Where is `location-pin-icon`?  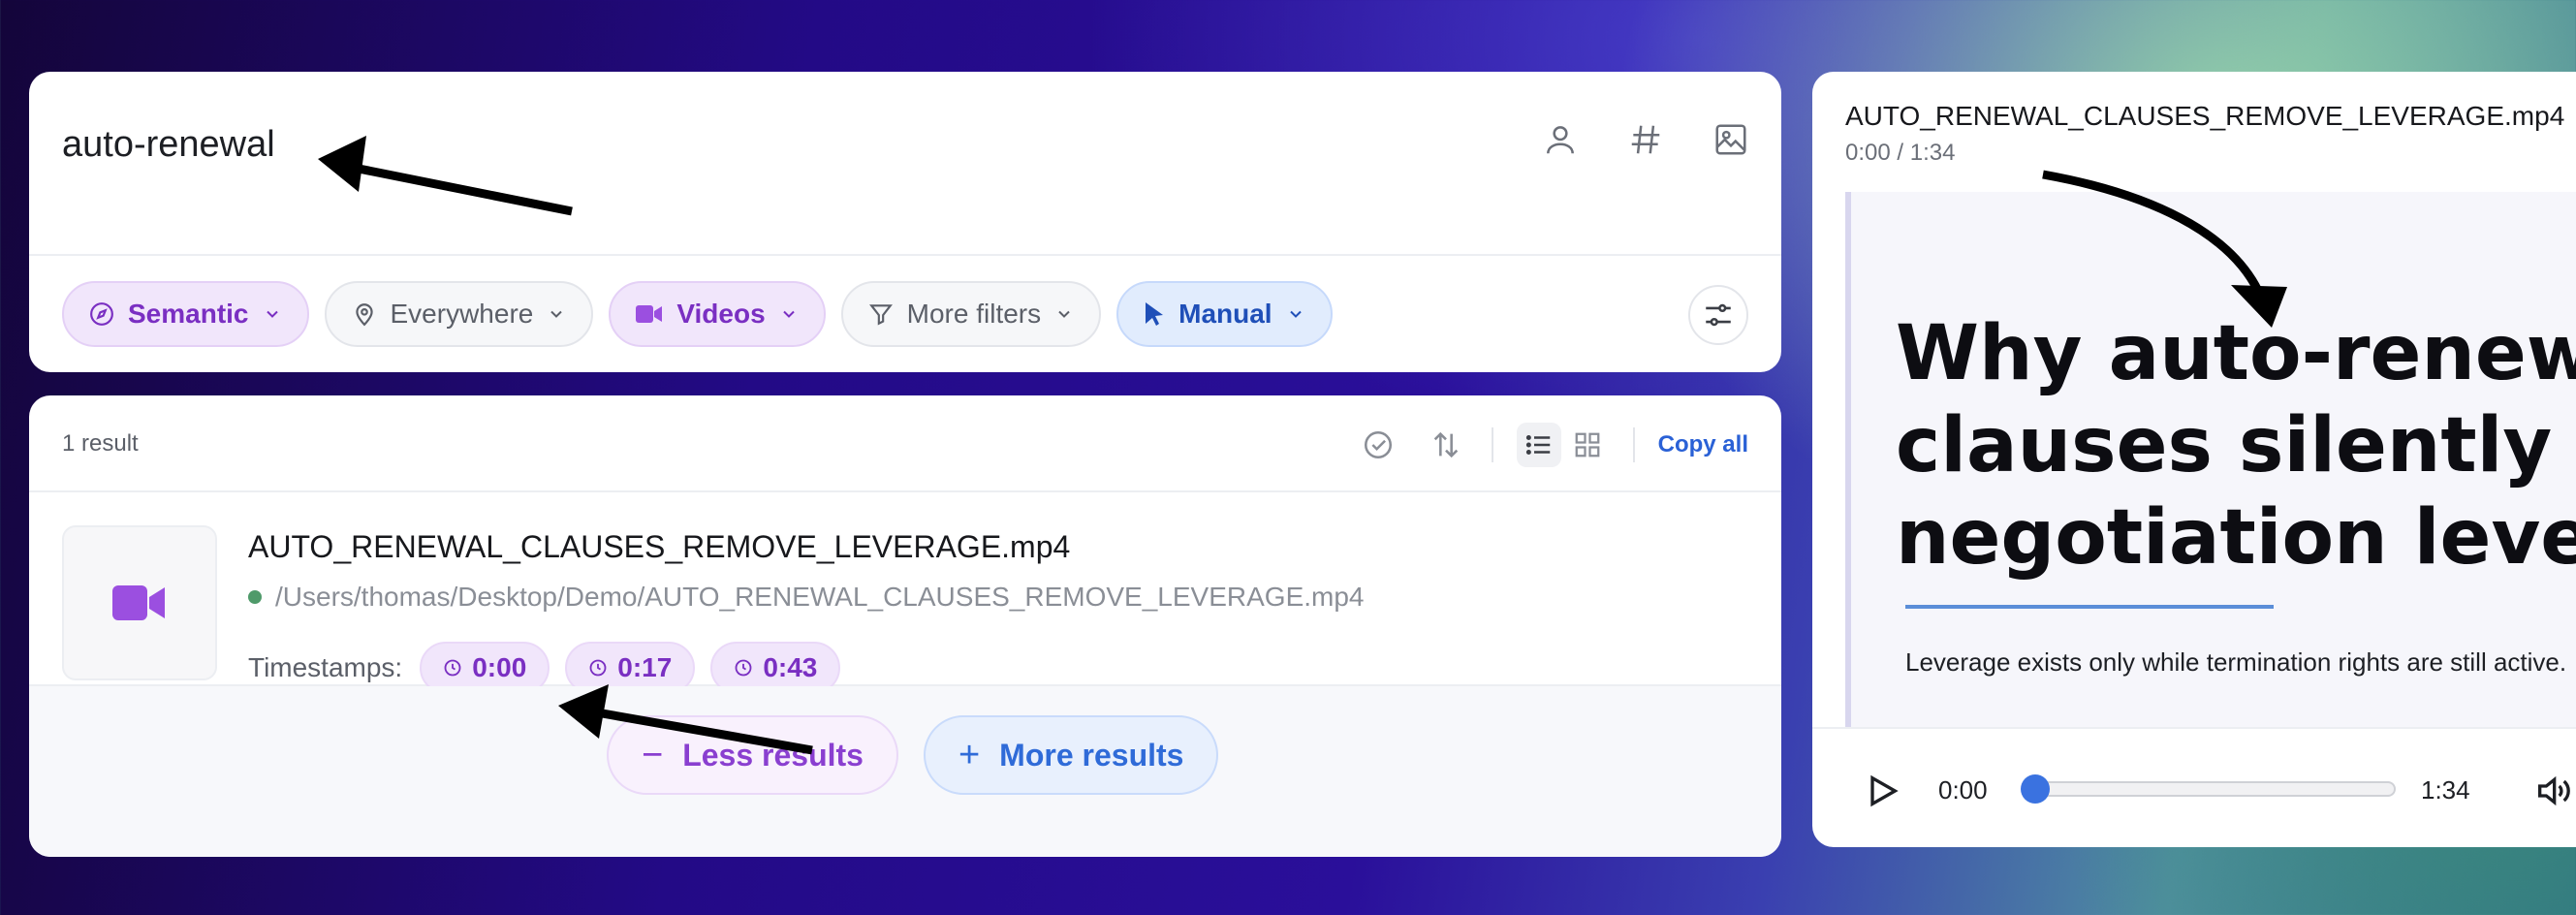 location-pin-icon is located at coordinates (364, 315).